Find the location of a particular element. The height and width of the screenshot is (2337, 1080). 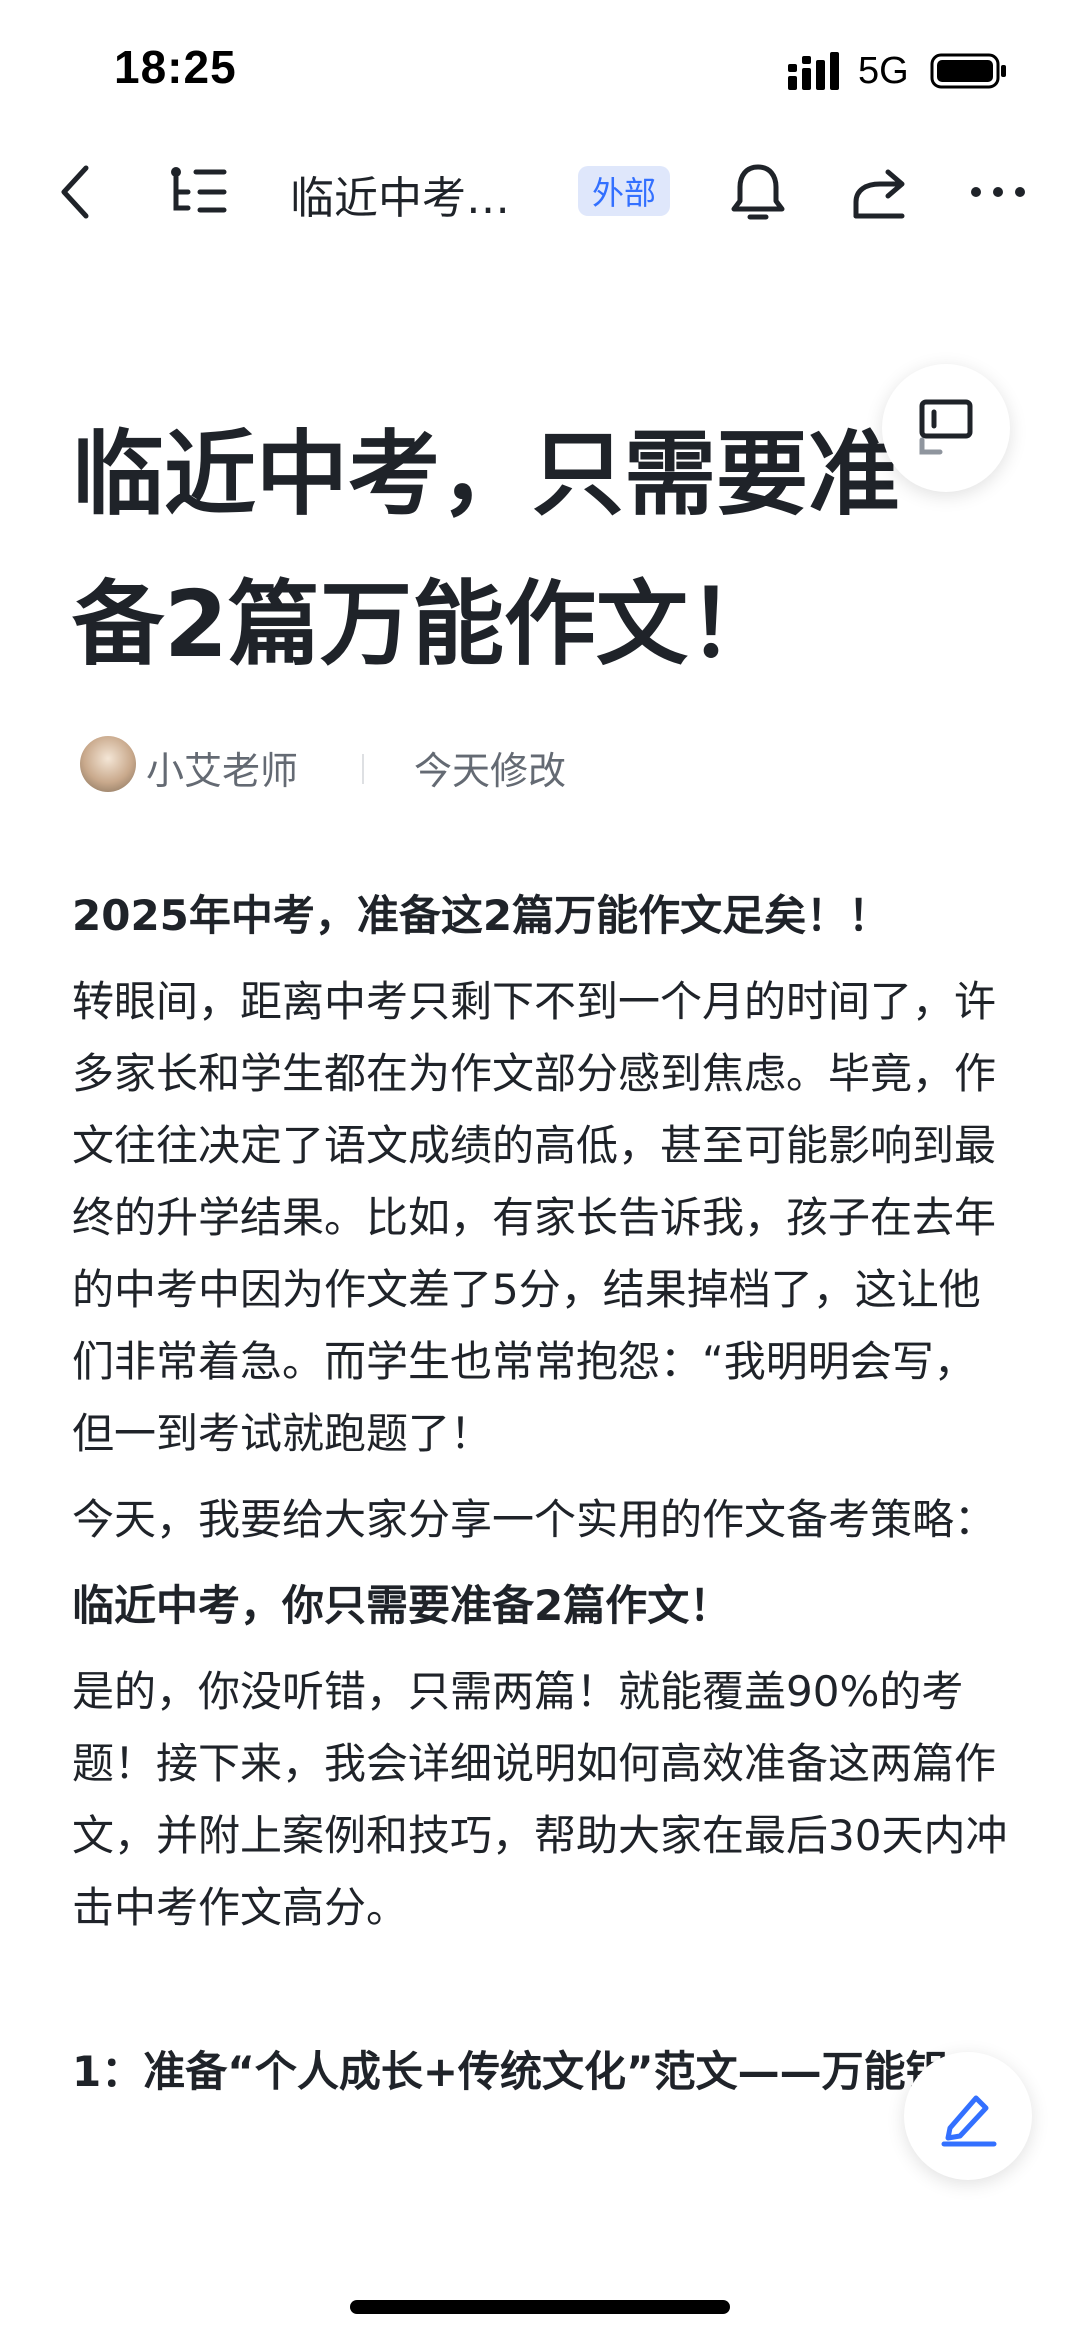

body-paragraph: 今天，我要给大家分享一个实用的作文备考策略： is located at coordinates (534, 1519).